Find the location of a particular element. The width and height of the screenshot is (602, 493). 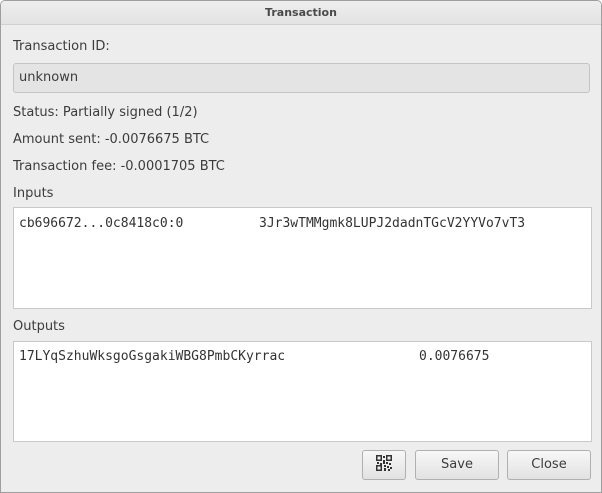

transaction-id-label: Transaction ID: is located at coordinates (61, 46).